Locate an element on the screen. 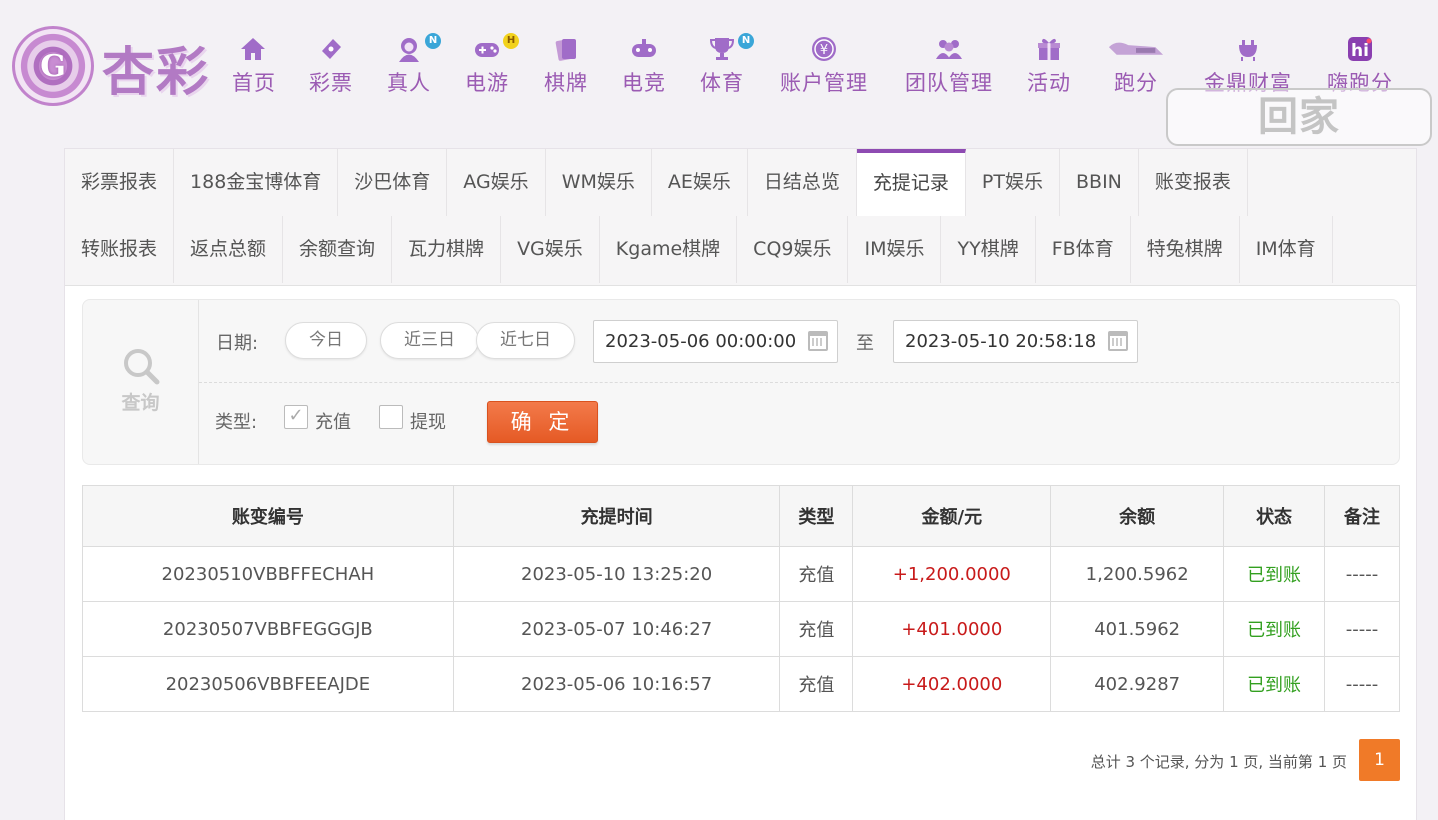 The image size is (1438, 820). cell-id: 20230507VBBFEGGGJB is located at coordinates (268, 629).